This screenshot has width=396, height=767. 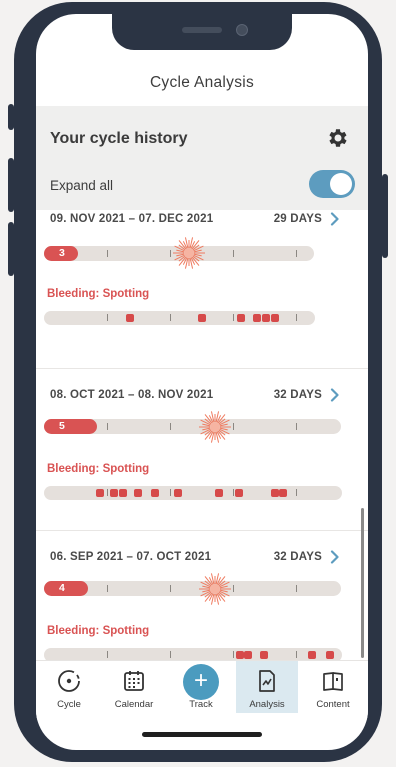 I want to click on tab-label: Track, so click(x=201, y=704).